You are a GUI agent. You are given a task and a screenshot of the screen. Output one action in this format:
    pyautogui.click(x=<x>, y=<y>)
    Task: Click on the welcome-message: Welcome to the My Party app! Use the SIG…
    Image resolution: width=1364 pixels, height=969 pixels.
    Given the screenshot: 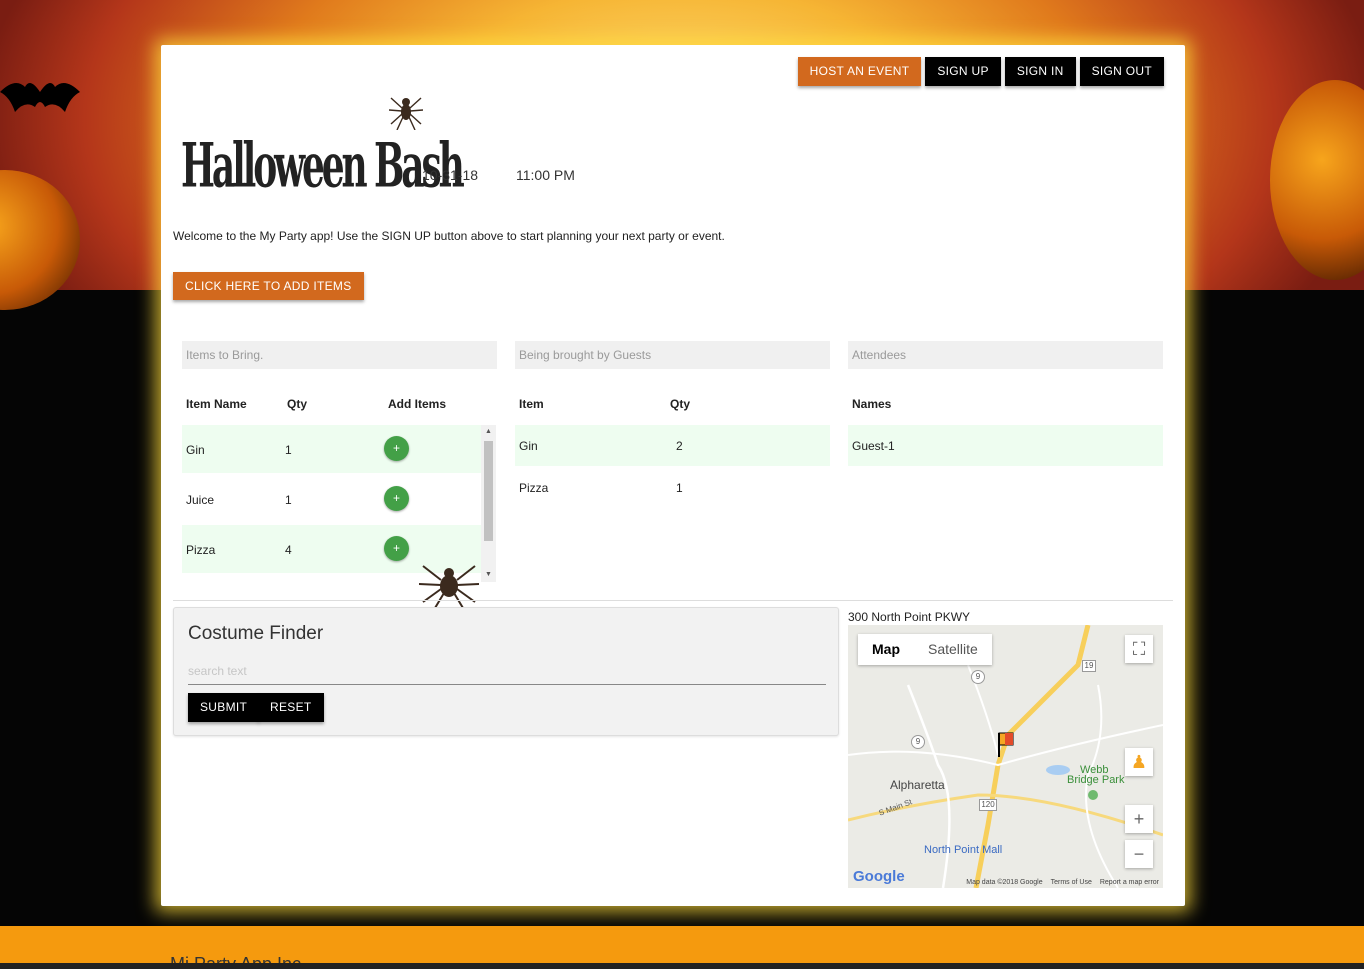 What is the action you would take?
    pyautogui.click(x=449, y=236)
    